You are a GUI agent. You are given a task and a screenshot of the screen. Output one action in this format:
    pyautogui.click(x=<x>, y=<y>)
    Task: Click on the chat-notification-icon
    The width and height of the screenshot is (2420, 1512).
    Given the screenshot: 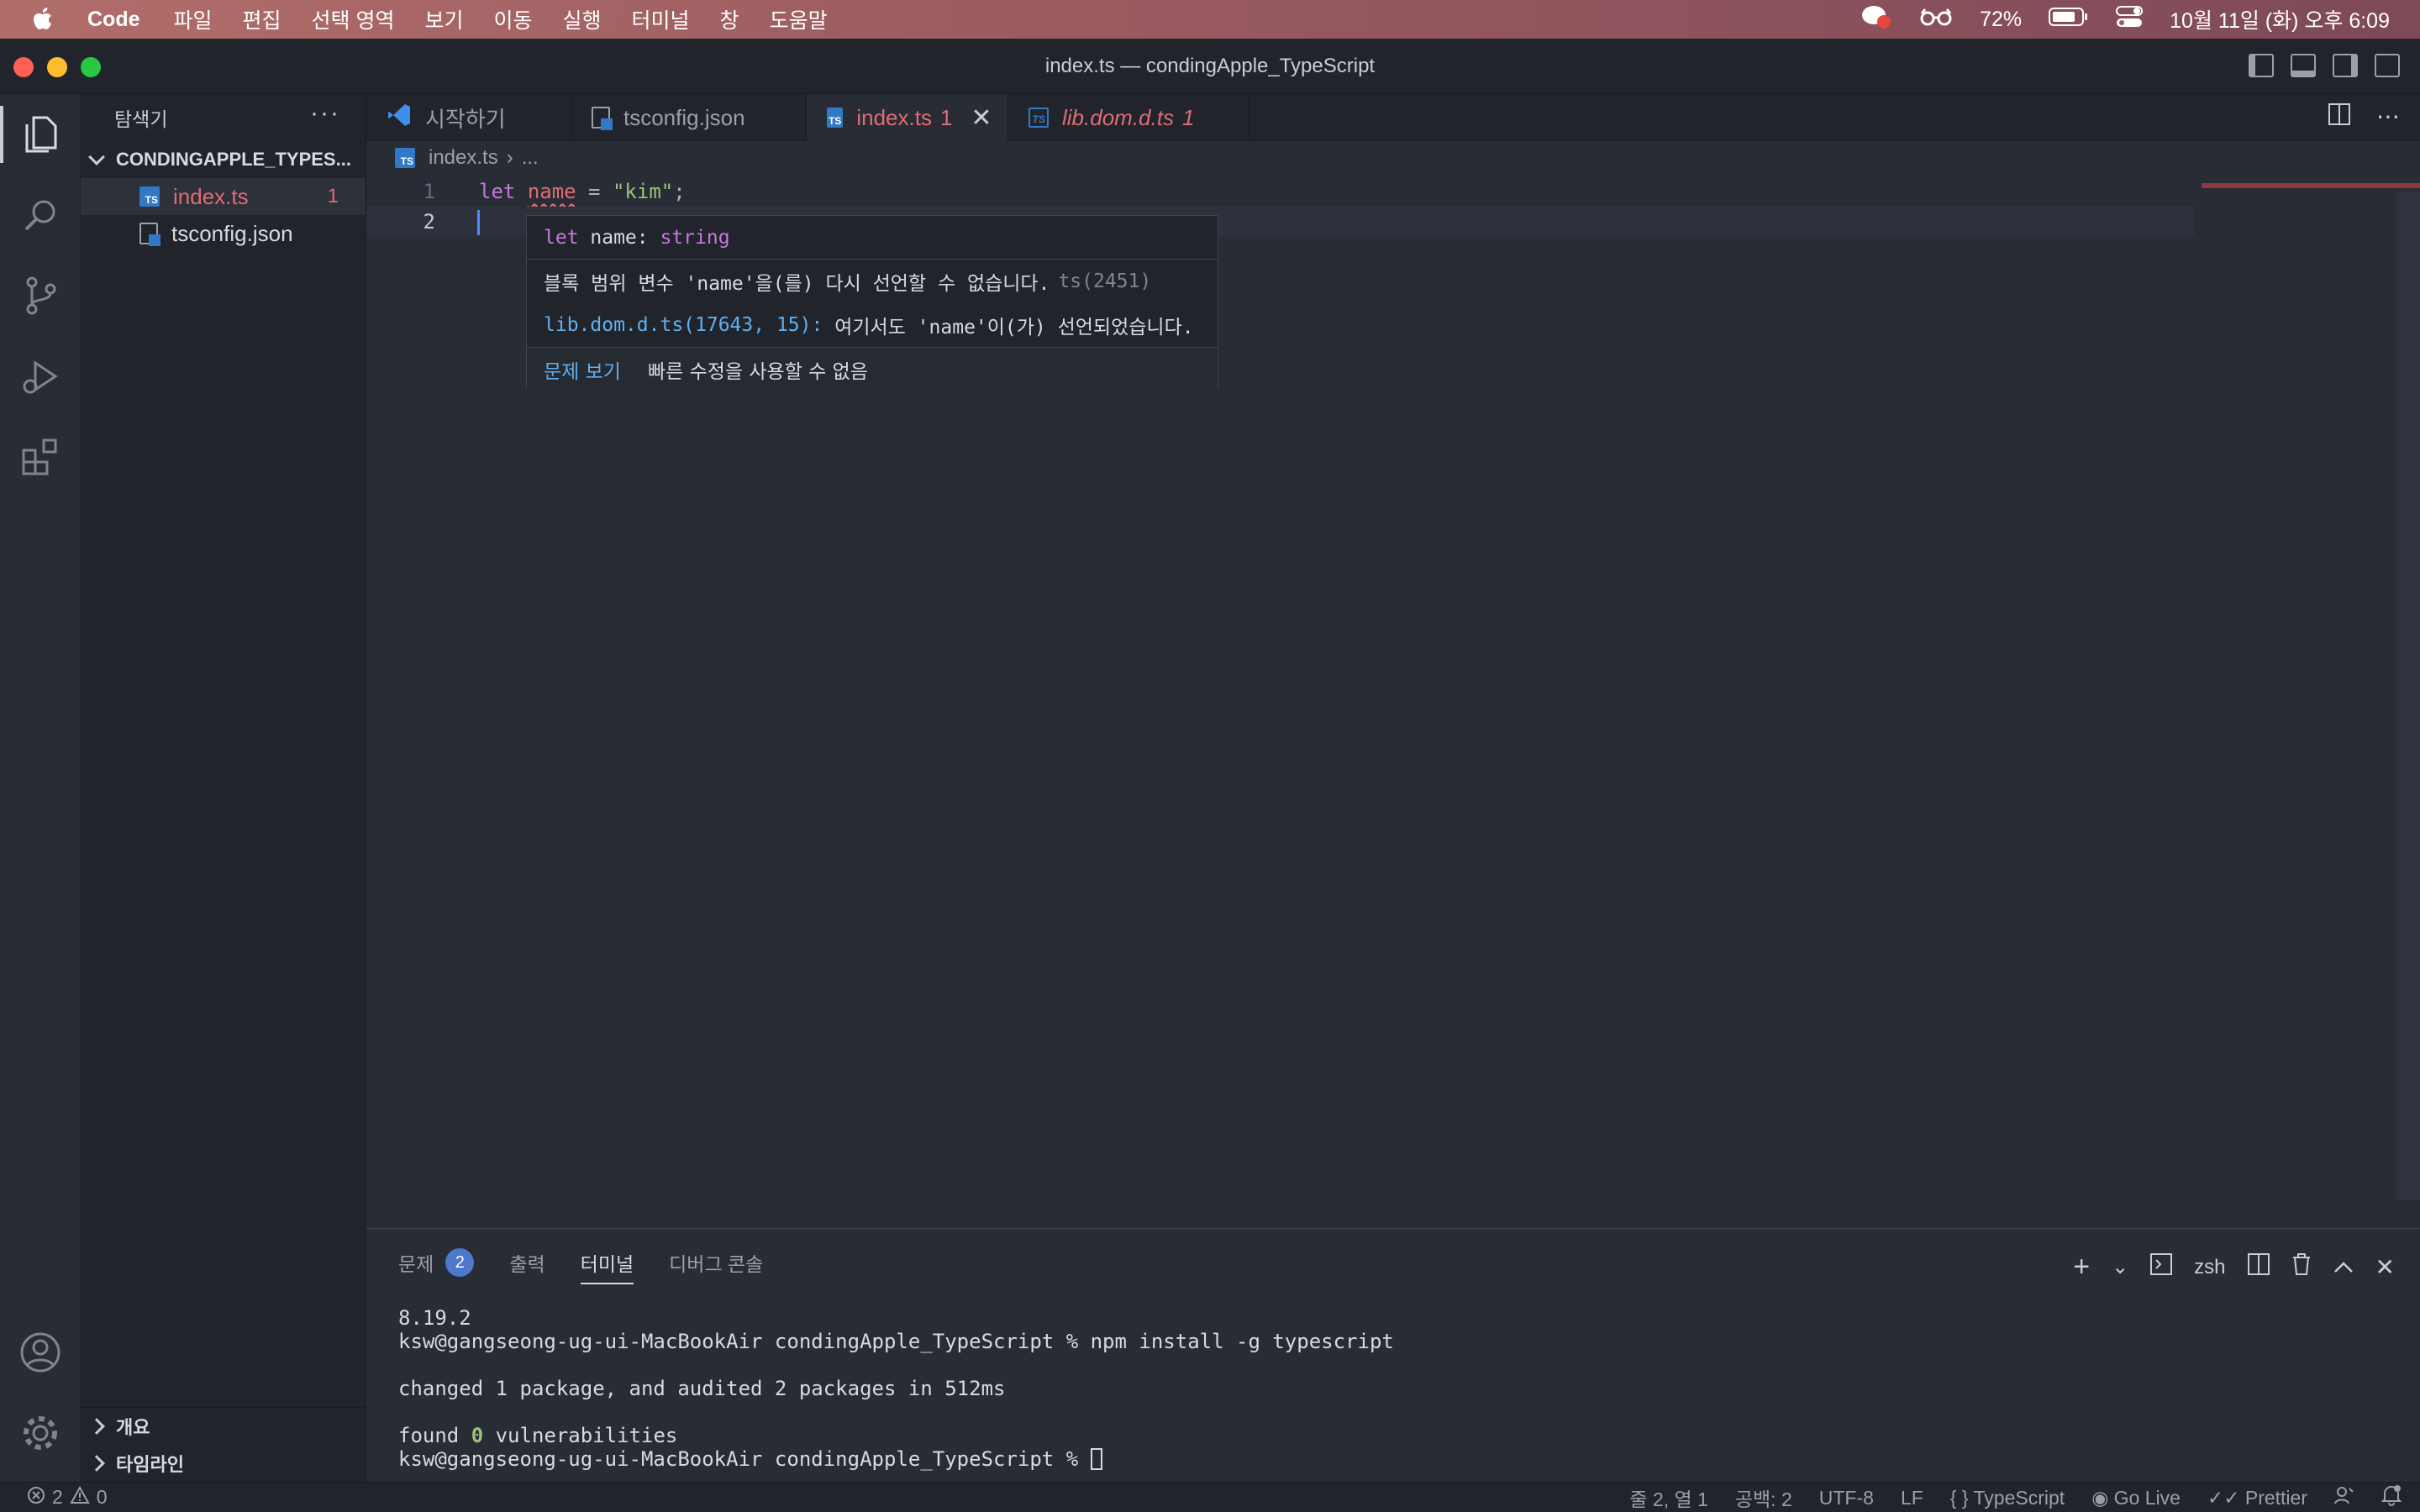 What is the action you would take?
    pyautogui.click(x=1876, y=19)
    